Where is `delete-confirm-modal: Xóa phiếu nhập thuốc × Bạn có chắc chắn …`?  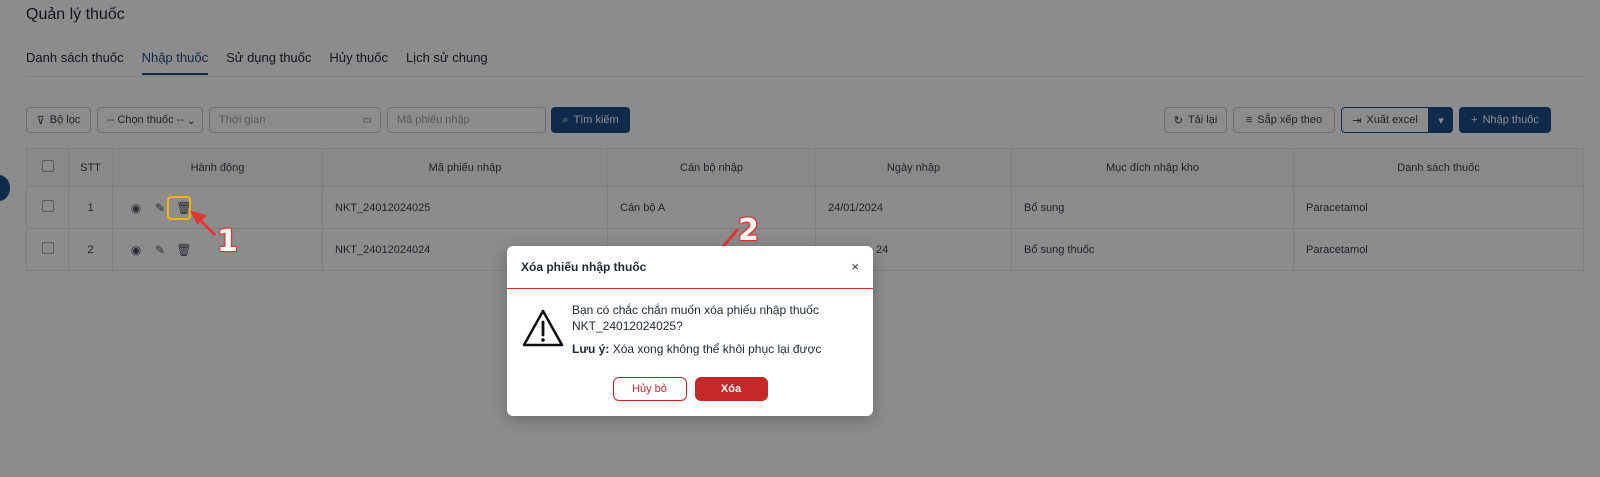
delete-confirm-modal: Xóa phiếu nhập thuốc × Bạn có chắc chắn … is located at coordinates (690, 331).